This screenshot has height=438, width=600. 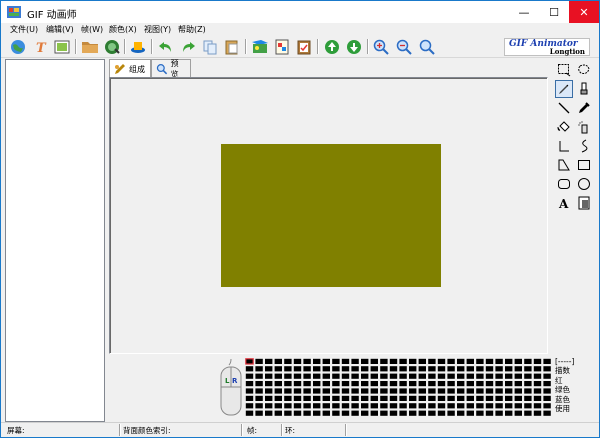 I want to click on tab-preview: 预览, so click(x=171, y=69).